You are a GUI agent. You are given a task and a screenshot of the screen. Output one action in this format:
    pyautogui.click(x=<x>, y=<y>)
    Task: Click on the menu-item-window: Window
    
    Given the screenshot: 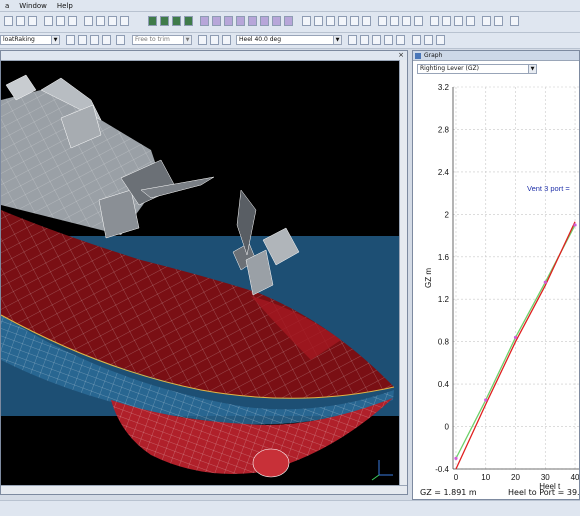 What is the action you would take?
    pyautogui.click(x=33, y=6)
    